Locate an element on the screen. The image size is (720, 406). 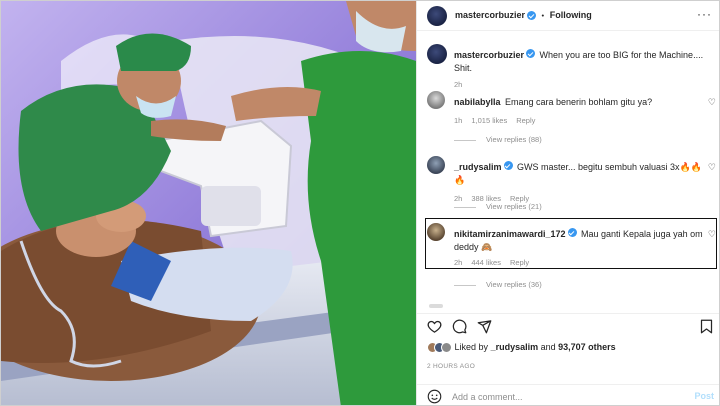
liked-by-others: 93,707 others is located at coordinates (587, 347).